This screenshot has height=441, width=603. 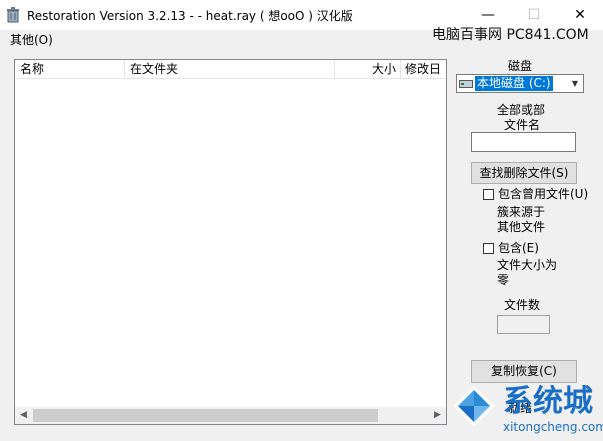 I want to click on watermark-top: 电脑百事网 PC841.COM, so click(x=510, y=35).